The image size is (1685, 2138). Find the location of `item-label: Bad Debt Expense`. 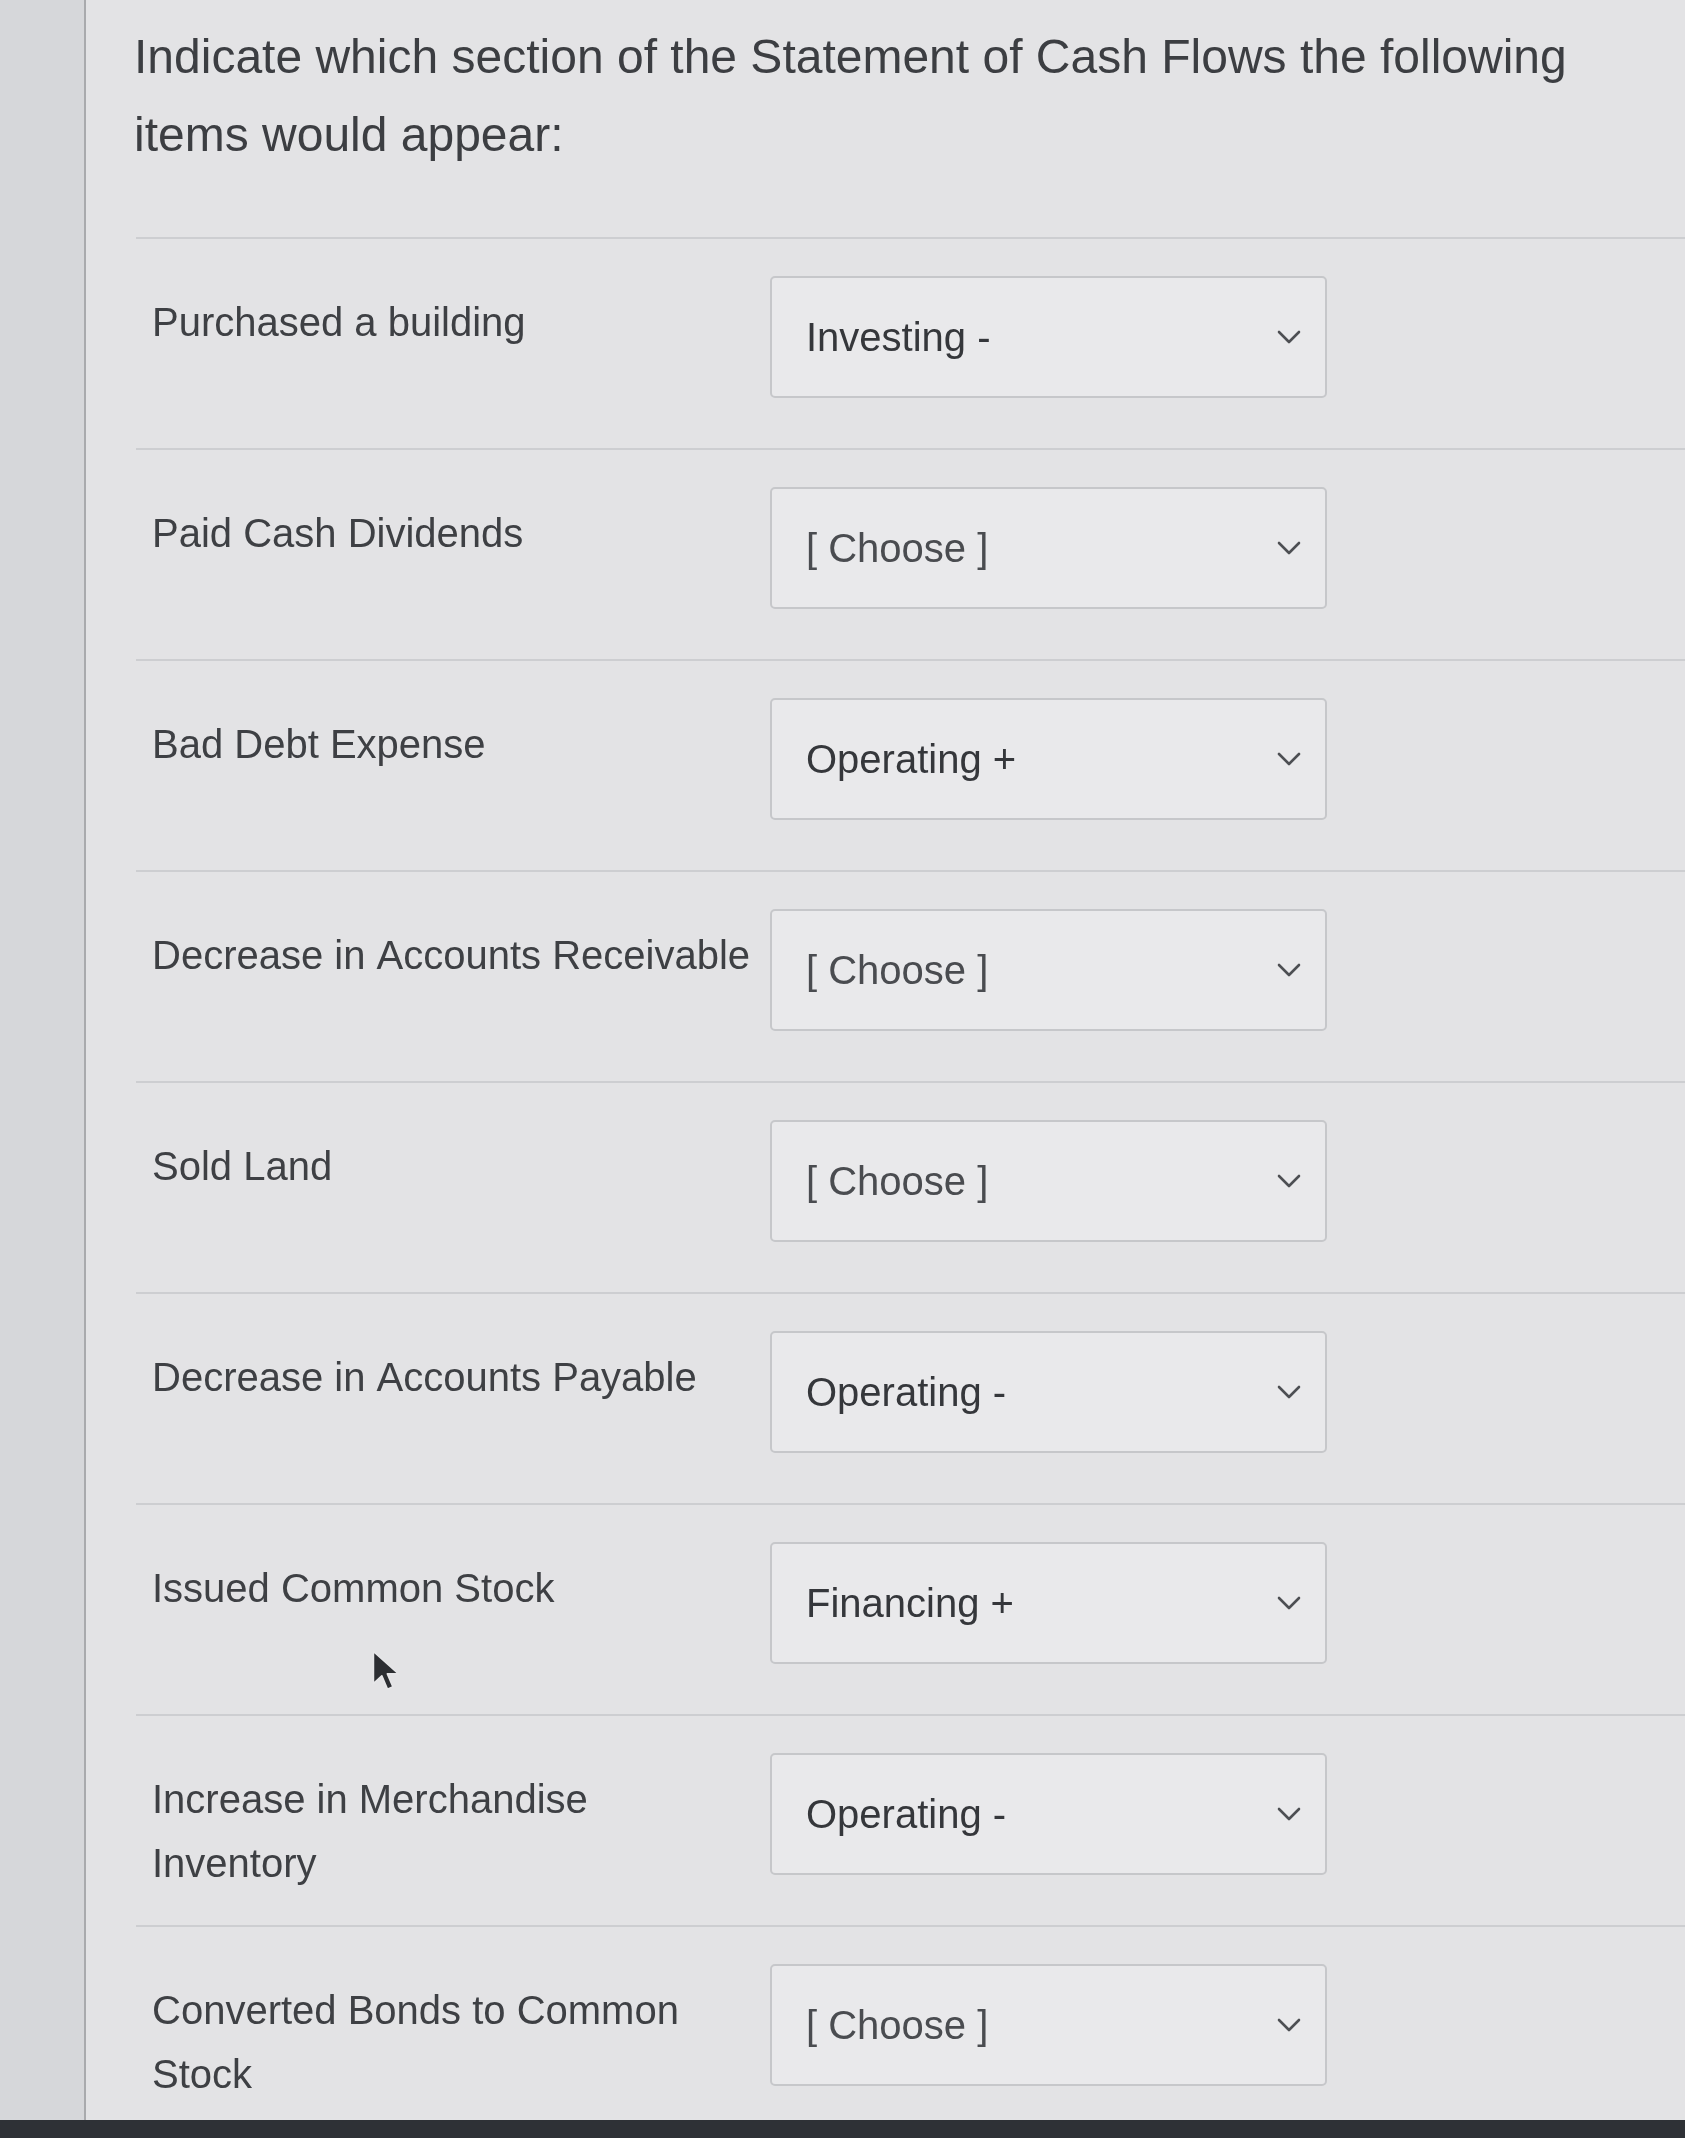

item-label: Bad Debt Expense is located at coordinates (319, 744).